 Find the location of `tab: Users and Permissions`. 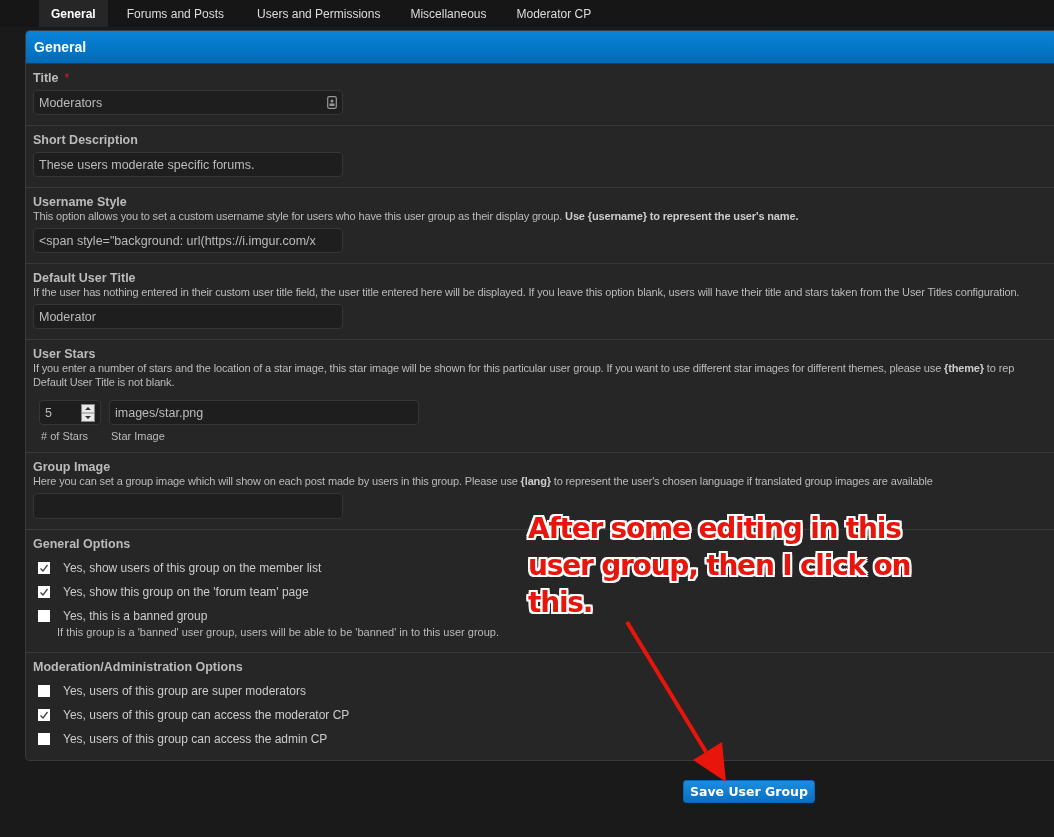

tab: Users and Permissions is located at coordinates (319, 13).